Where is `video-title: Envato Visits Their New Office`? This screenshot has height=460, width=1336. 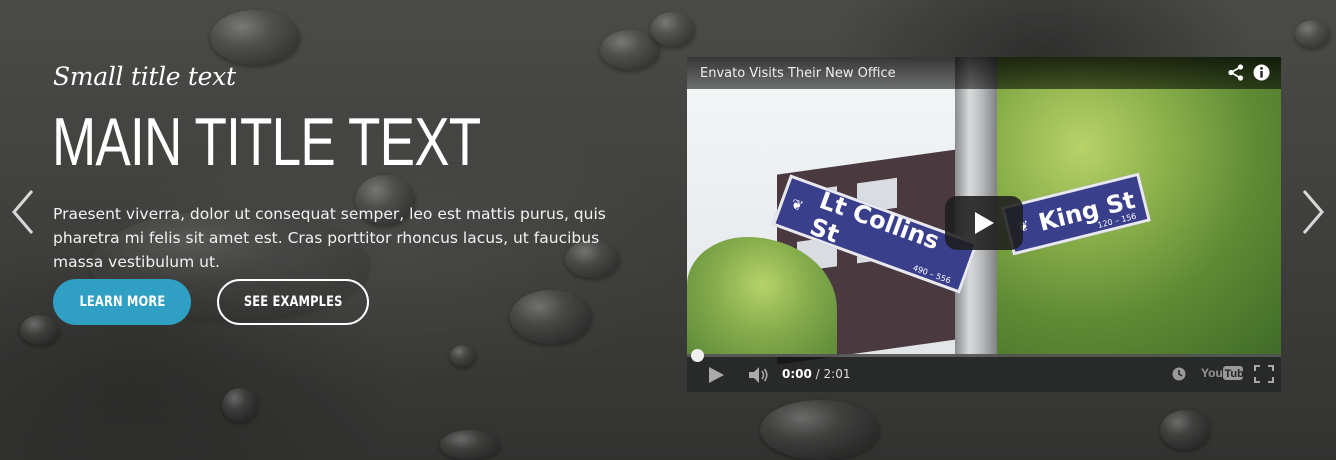
video-title: Envato Visits Their New Office is located at coordinates (798, 73).